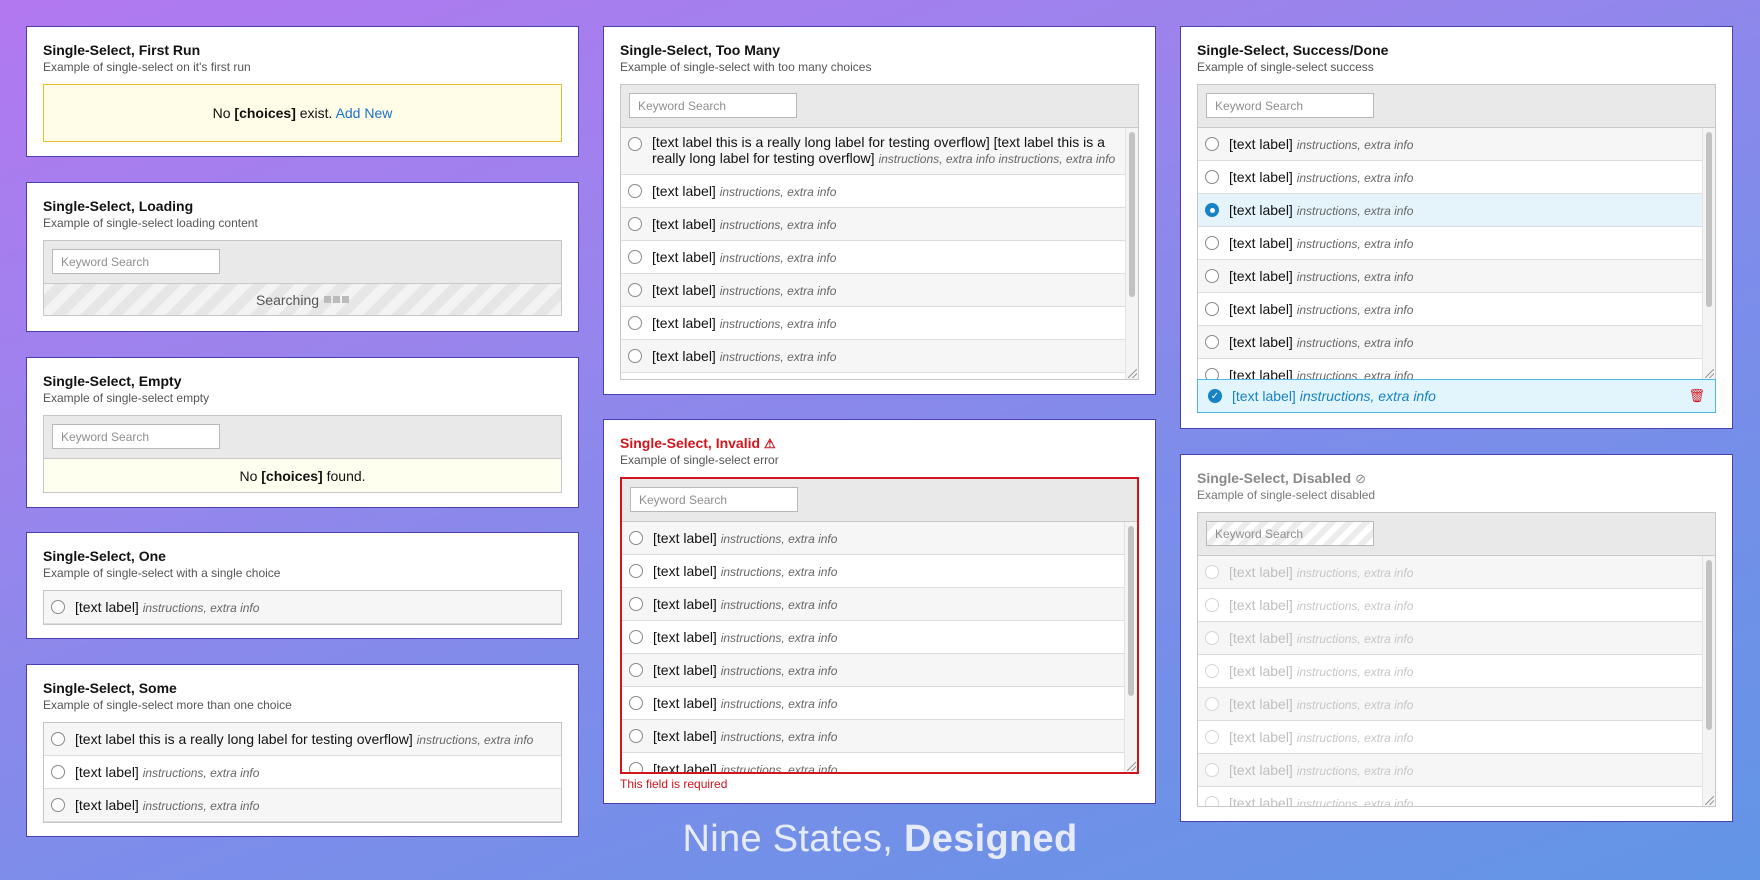  Describe the element at coordinates (302, 113) in the screenshot. I see `first-run-message: No [choices] exist. Add New` at that location.